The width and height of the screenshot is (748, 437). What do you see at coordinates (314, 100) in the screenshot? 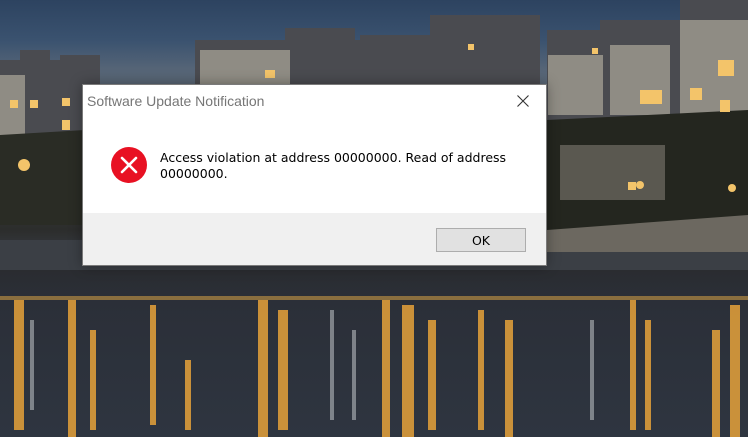
I see `dialog-titlebar: Software Update Notification` at bounding box center [314, 100].